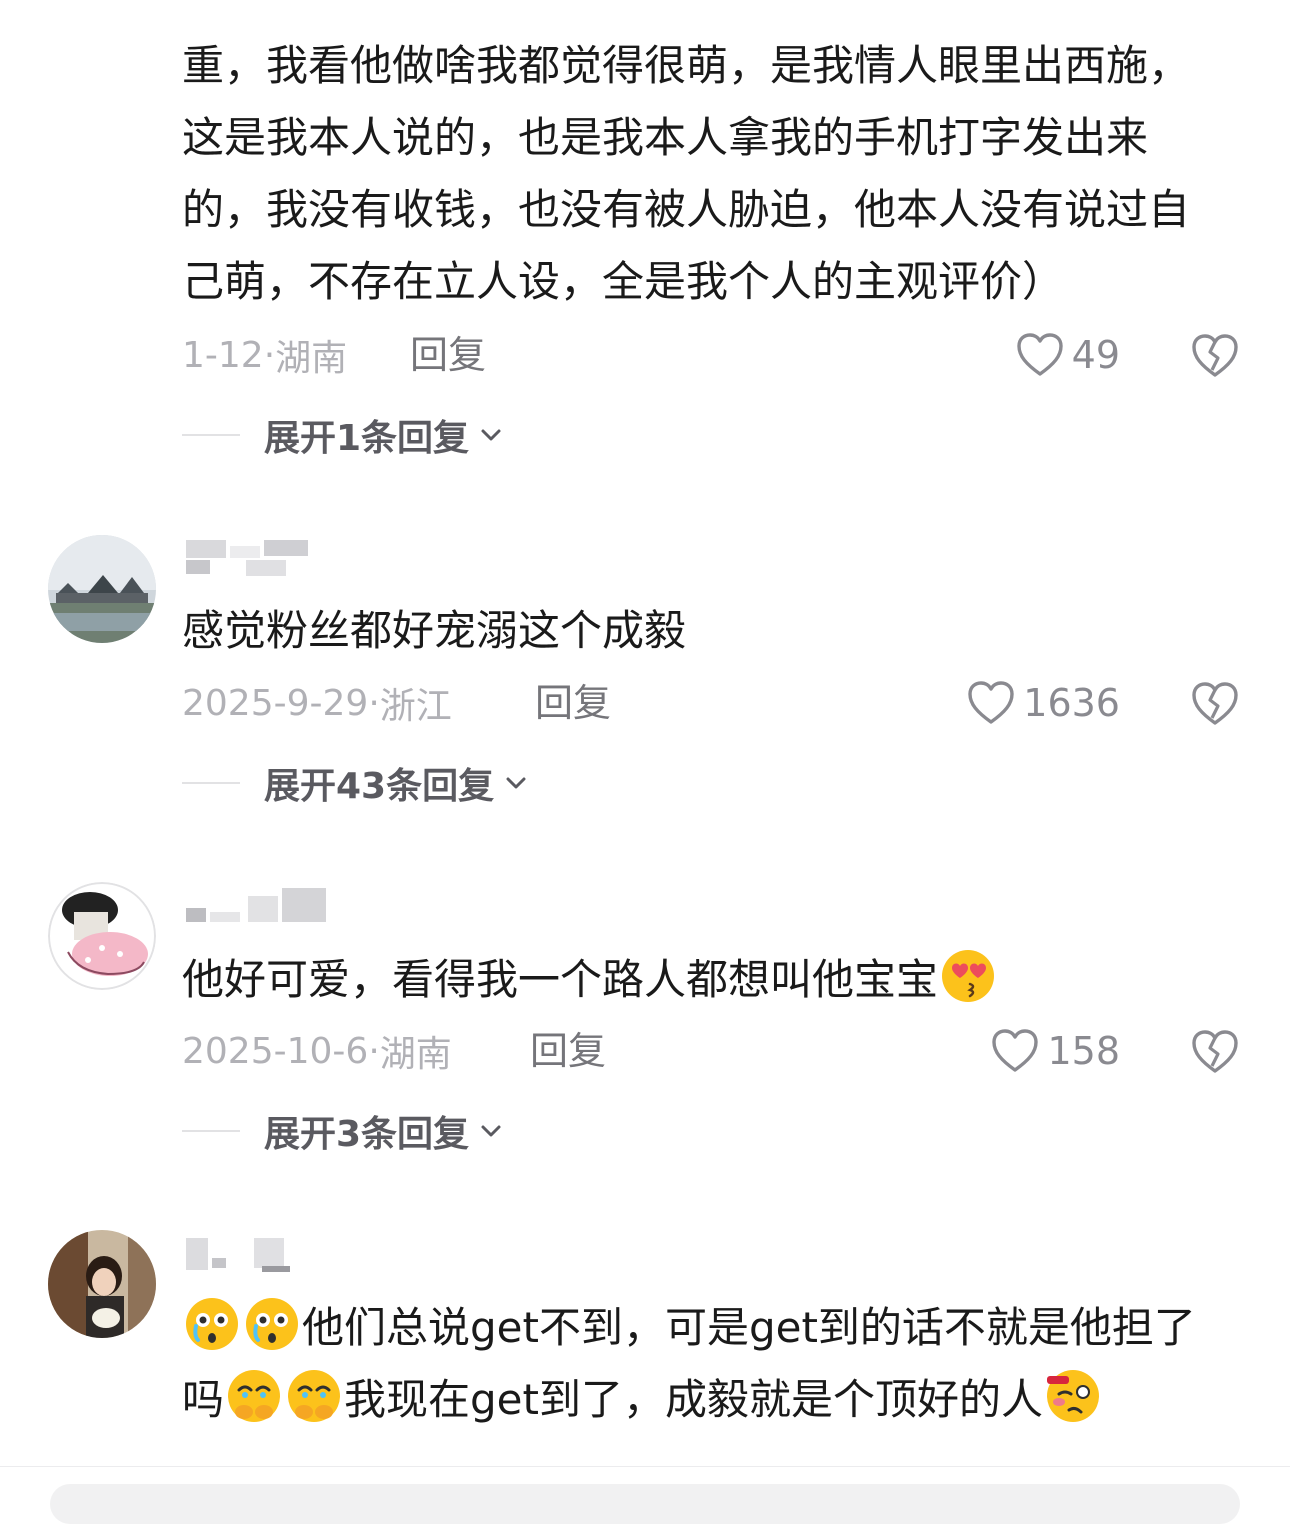  Describe the element at coordinates (275, 703) in the screenshot. I see `comment-date: 2025-9-29` at that location.